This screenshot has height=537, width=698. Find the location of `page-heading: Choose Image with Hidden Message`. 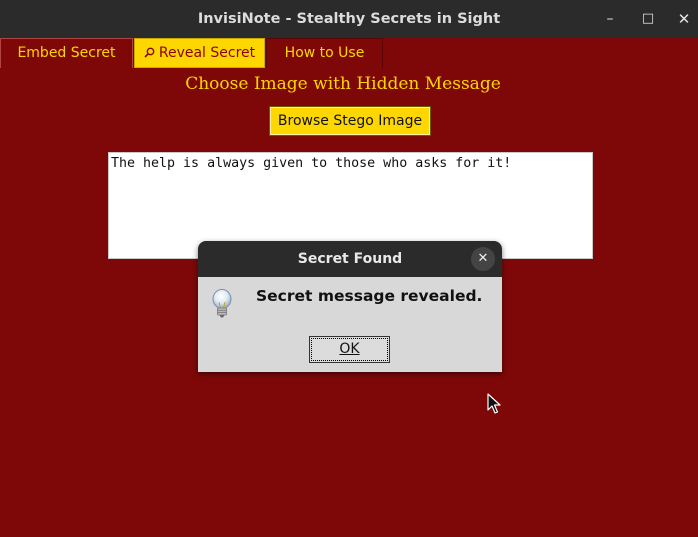

page-heading: Choose Image with Hidden Message is located at coordinates (343, 84).